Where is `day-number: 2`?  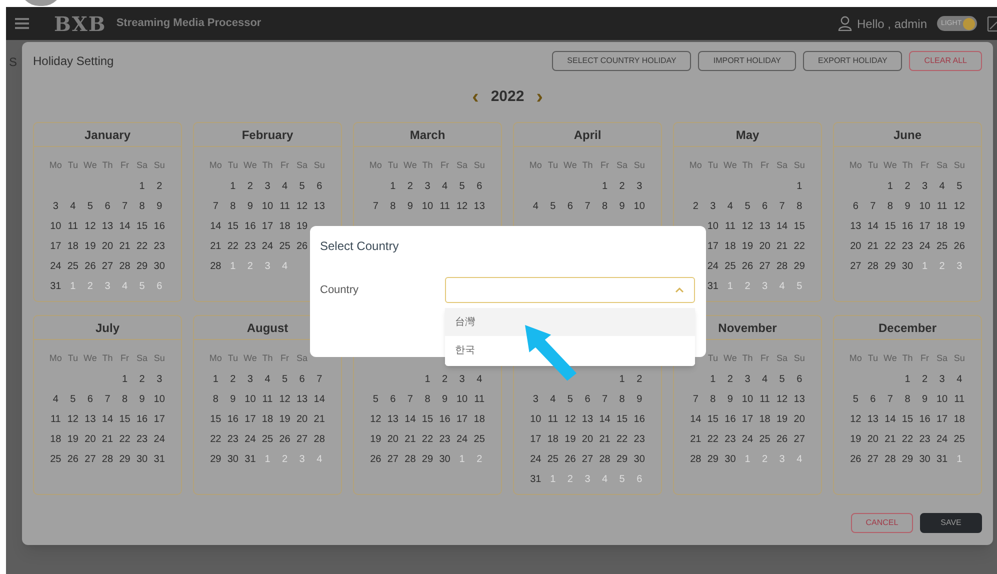 day-number: 2 is located at coordinates (730, 379).